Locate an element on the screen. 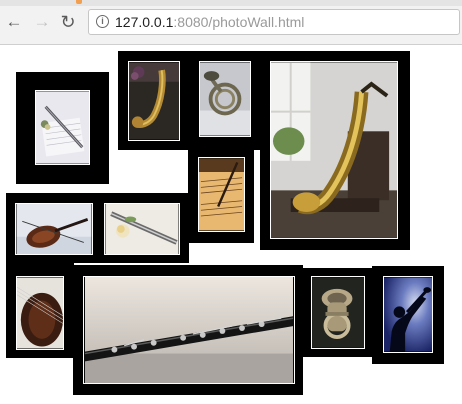 The height and width of the screenshot is (404, 462). url-host: 127.0.0.1 is located at coordinates (144, 22).